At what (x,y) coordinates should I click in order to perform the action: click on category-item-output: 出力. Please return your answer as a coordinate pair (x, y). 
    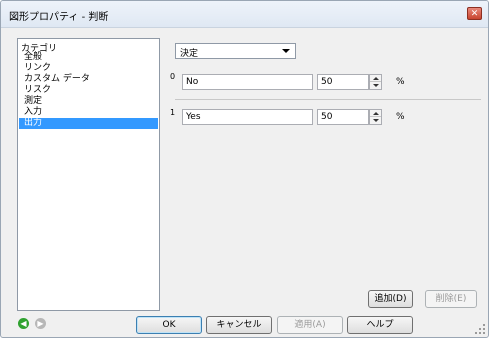
    Looking at the image, I should click on (88, 123).